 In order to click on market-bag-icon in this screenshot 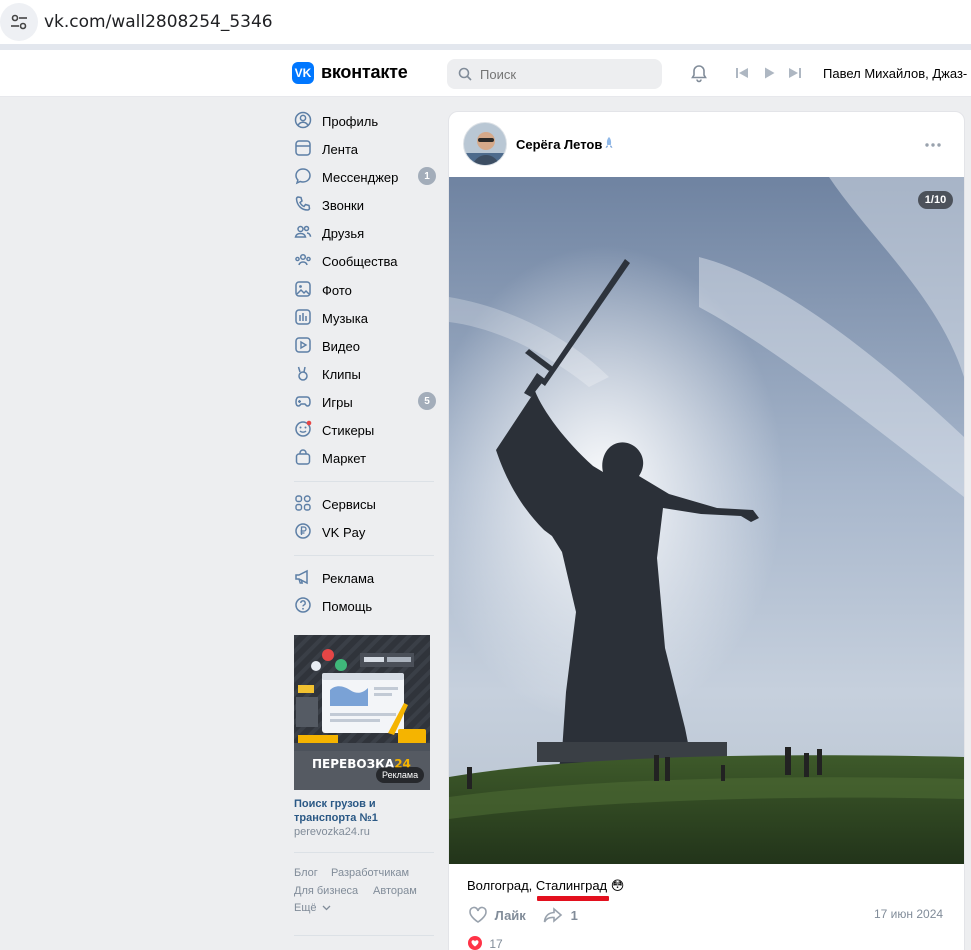, I will do `click(303, 457)`.